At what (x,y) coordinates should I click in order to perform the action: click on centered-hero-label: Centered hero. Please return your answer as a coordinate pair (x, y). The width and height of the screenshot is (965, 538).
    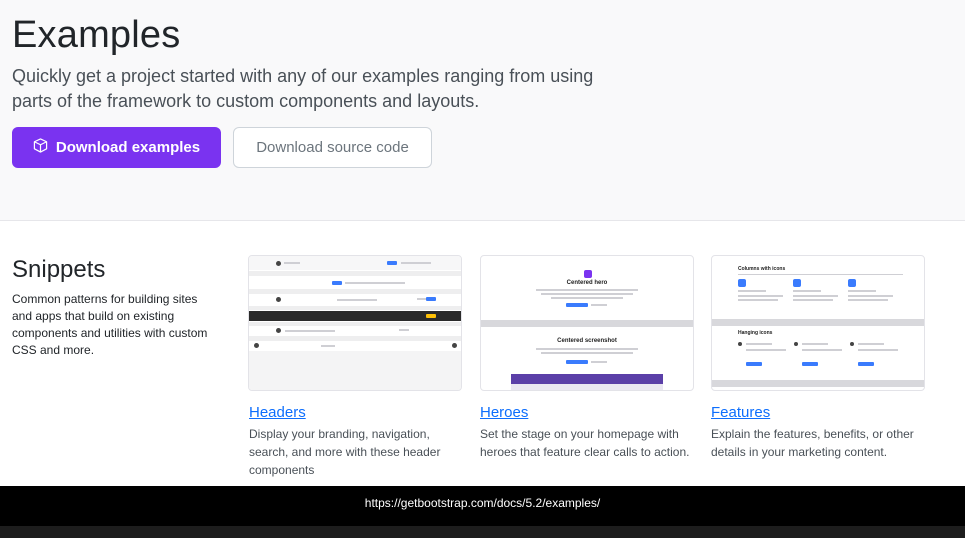
    Looking at the image, I should click on (587, 283).